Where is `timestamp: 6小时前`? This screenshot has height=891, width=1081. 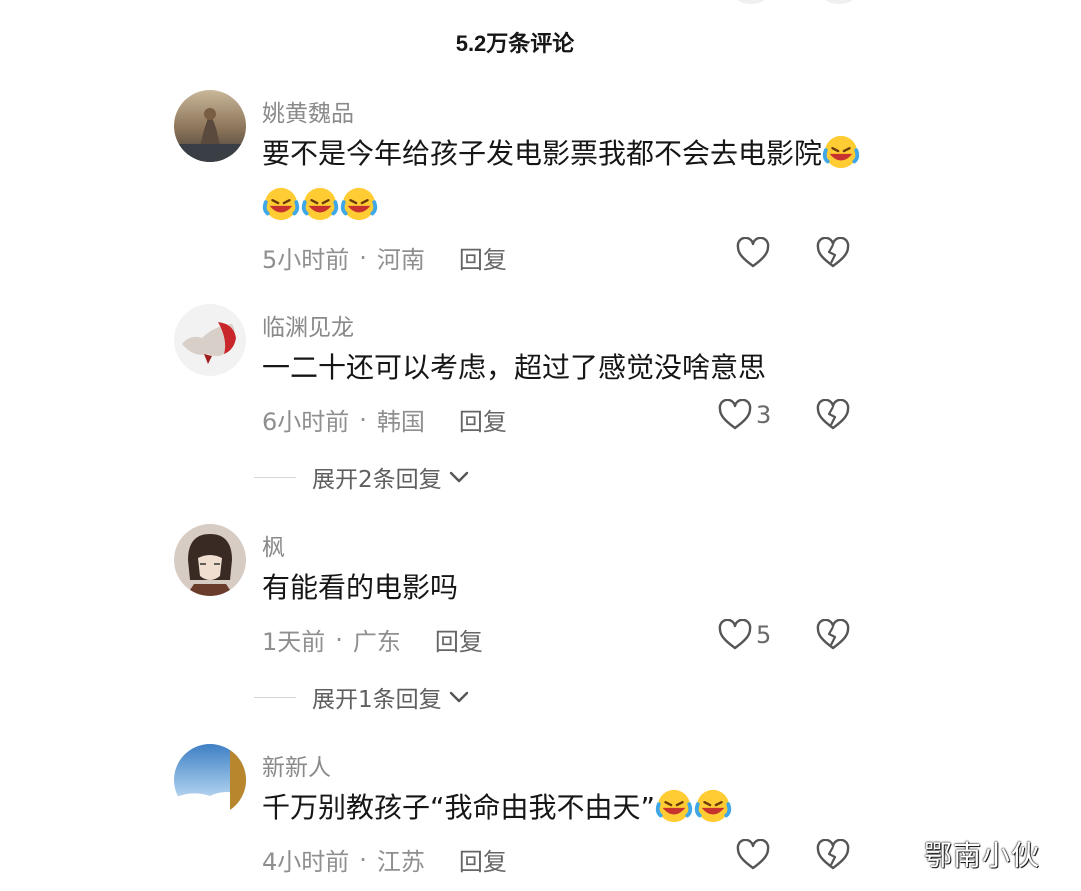 timestamp: 6小时前 is located at coordinates (306, 422).